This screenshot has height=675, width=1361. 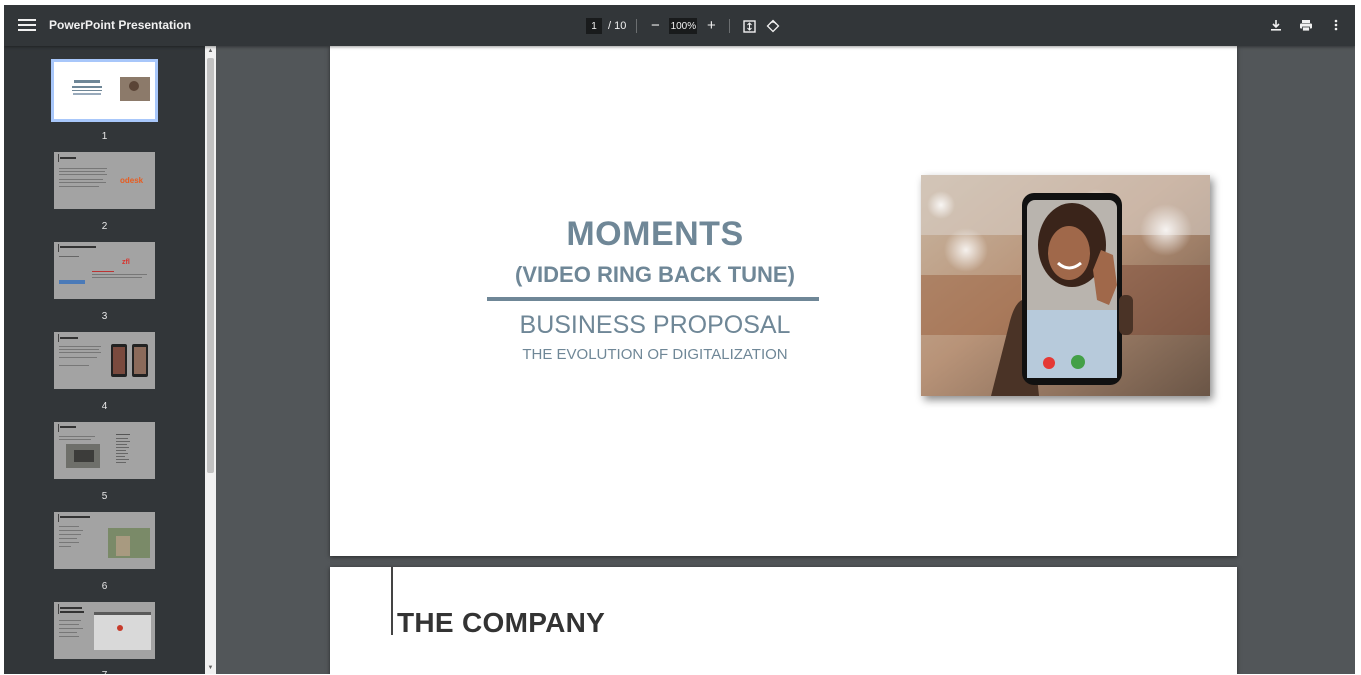 I want to click on scroll-up-arrow-icon: ▲, so click(x=210, y=51).